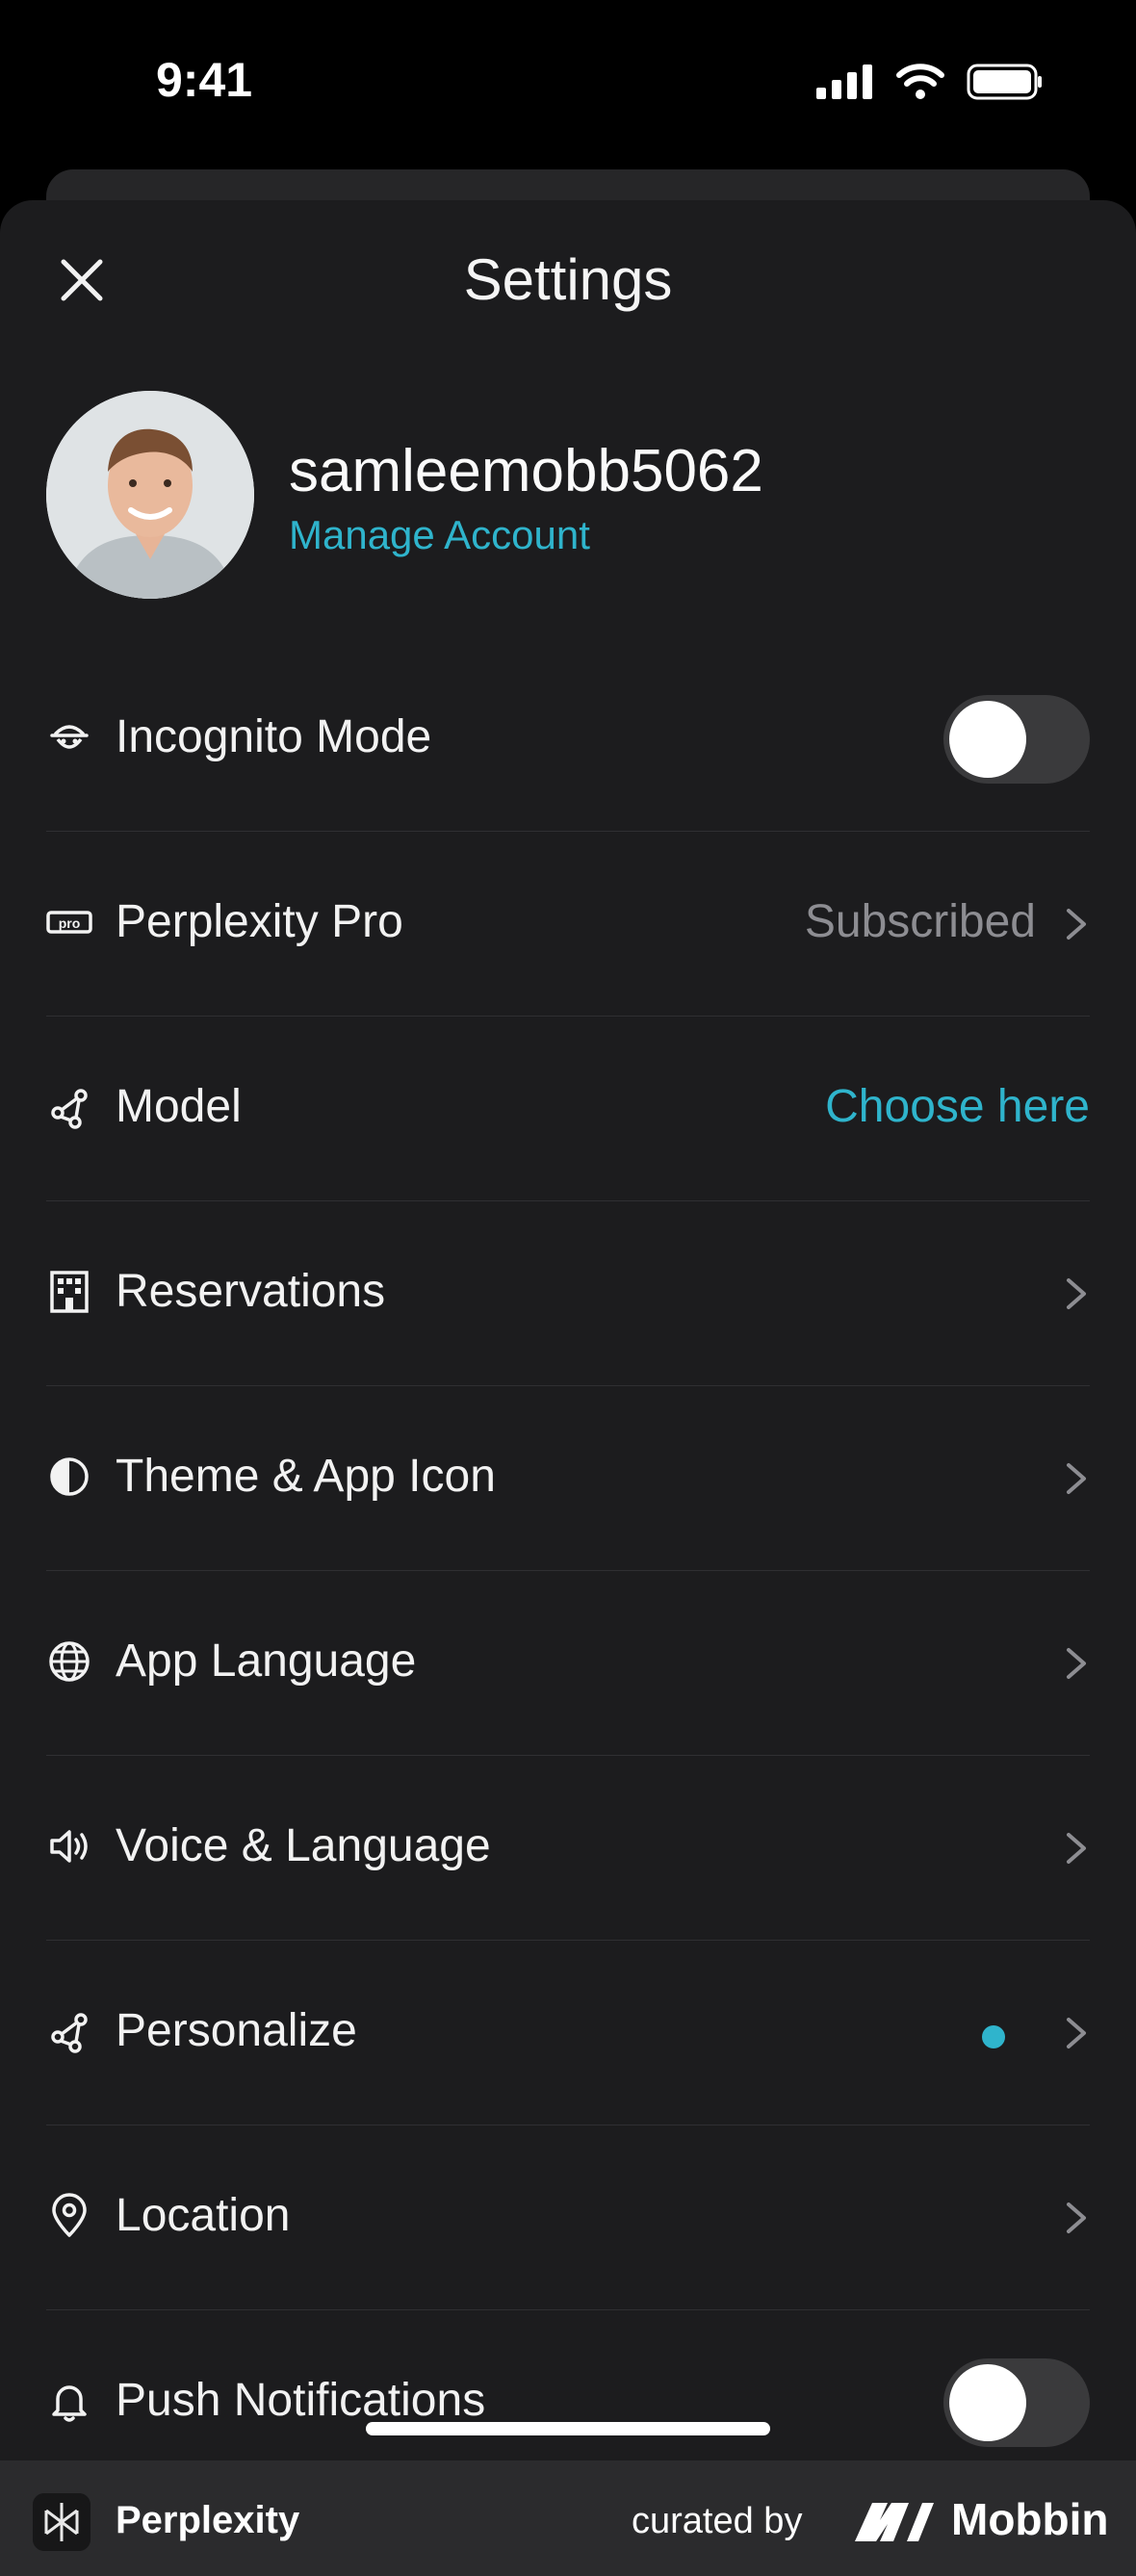 The width and height of the screenshot is (1136, 2576). I want to click on settings-row-model: Model Choose here, so click(568, 1109).